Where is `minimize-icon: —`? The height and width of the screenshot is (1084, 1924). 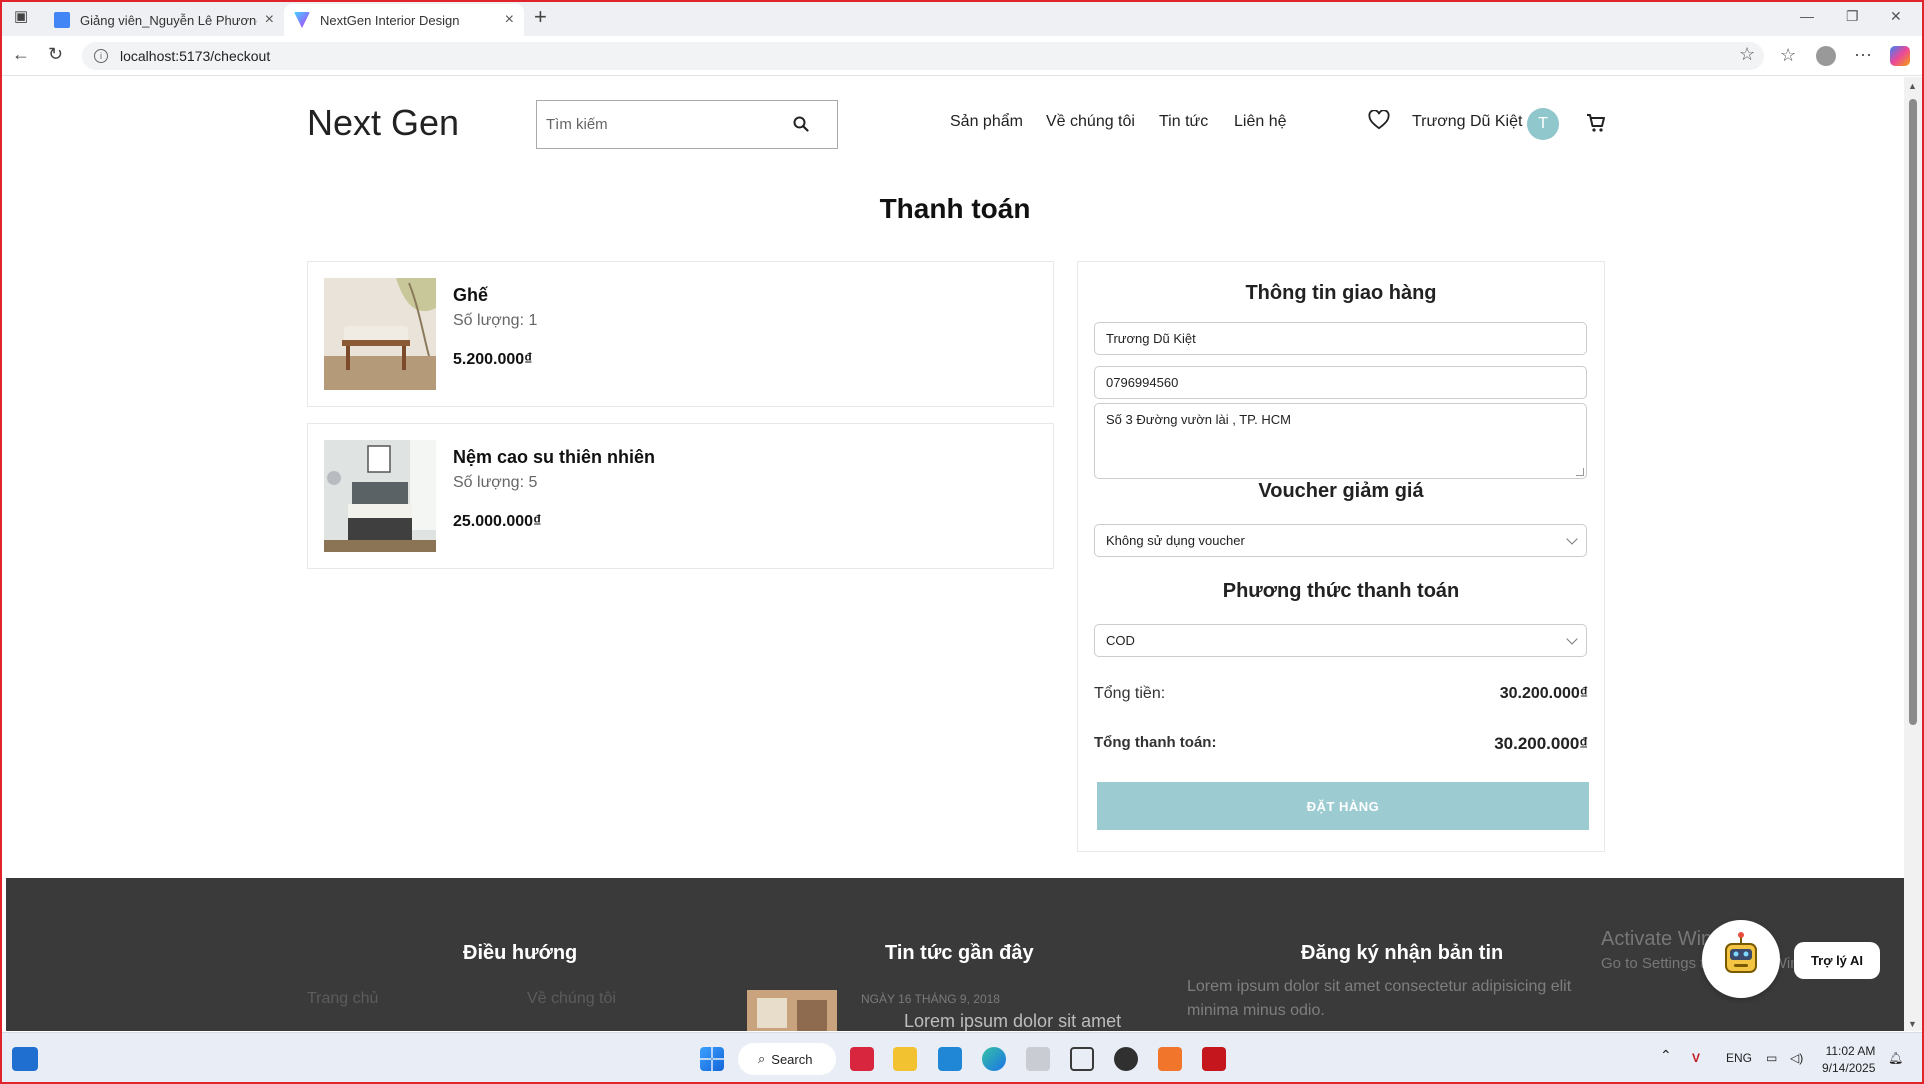
minimize-icon: — is located at coordinates (1807, 16).